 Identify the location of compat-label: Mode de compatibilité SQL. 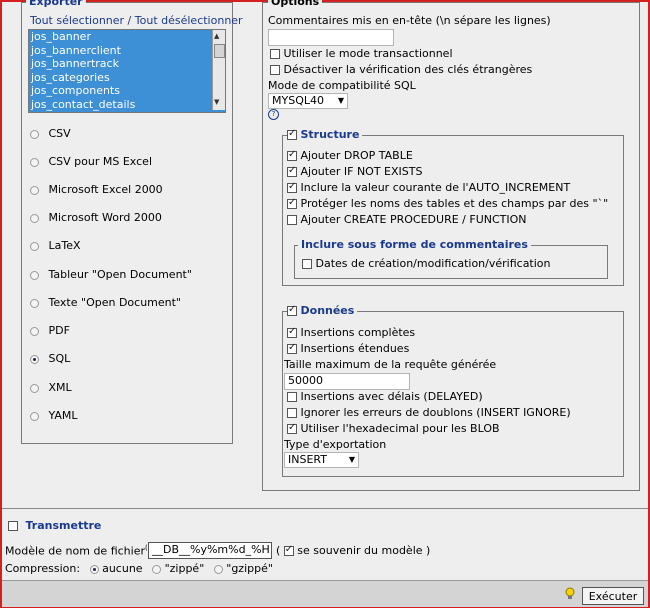
(342, 85).